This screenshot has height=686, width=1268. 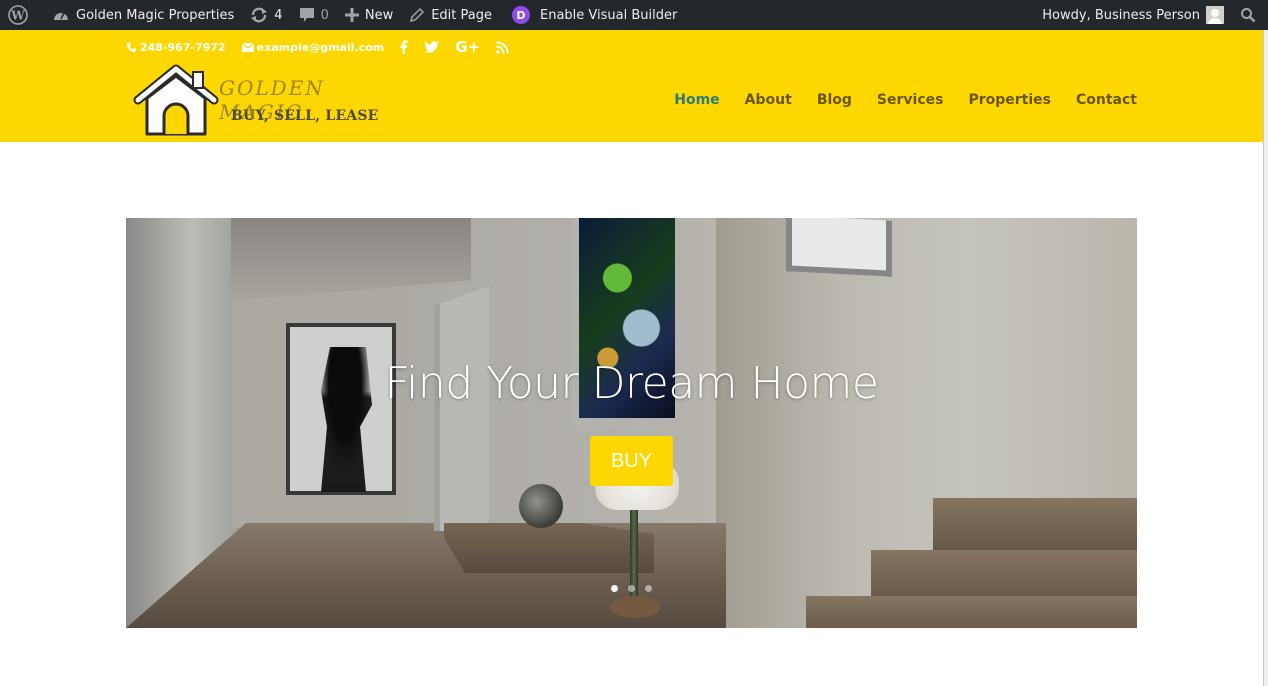 I want to click on updates-menu: 4, so click(x=266, y=15).